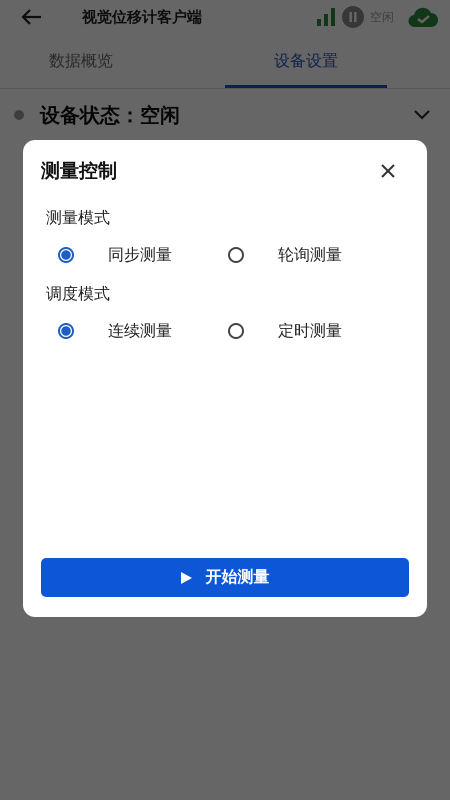 The image size is (450, 800). What do you see at coordinates (78, 294) in the screenshot?
I see `group-label: 调度模式` at bounding box center [78, 294].